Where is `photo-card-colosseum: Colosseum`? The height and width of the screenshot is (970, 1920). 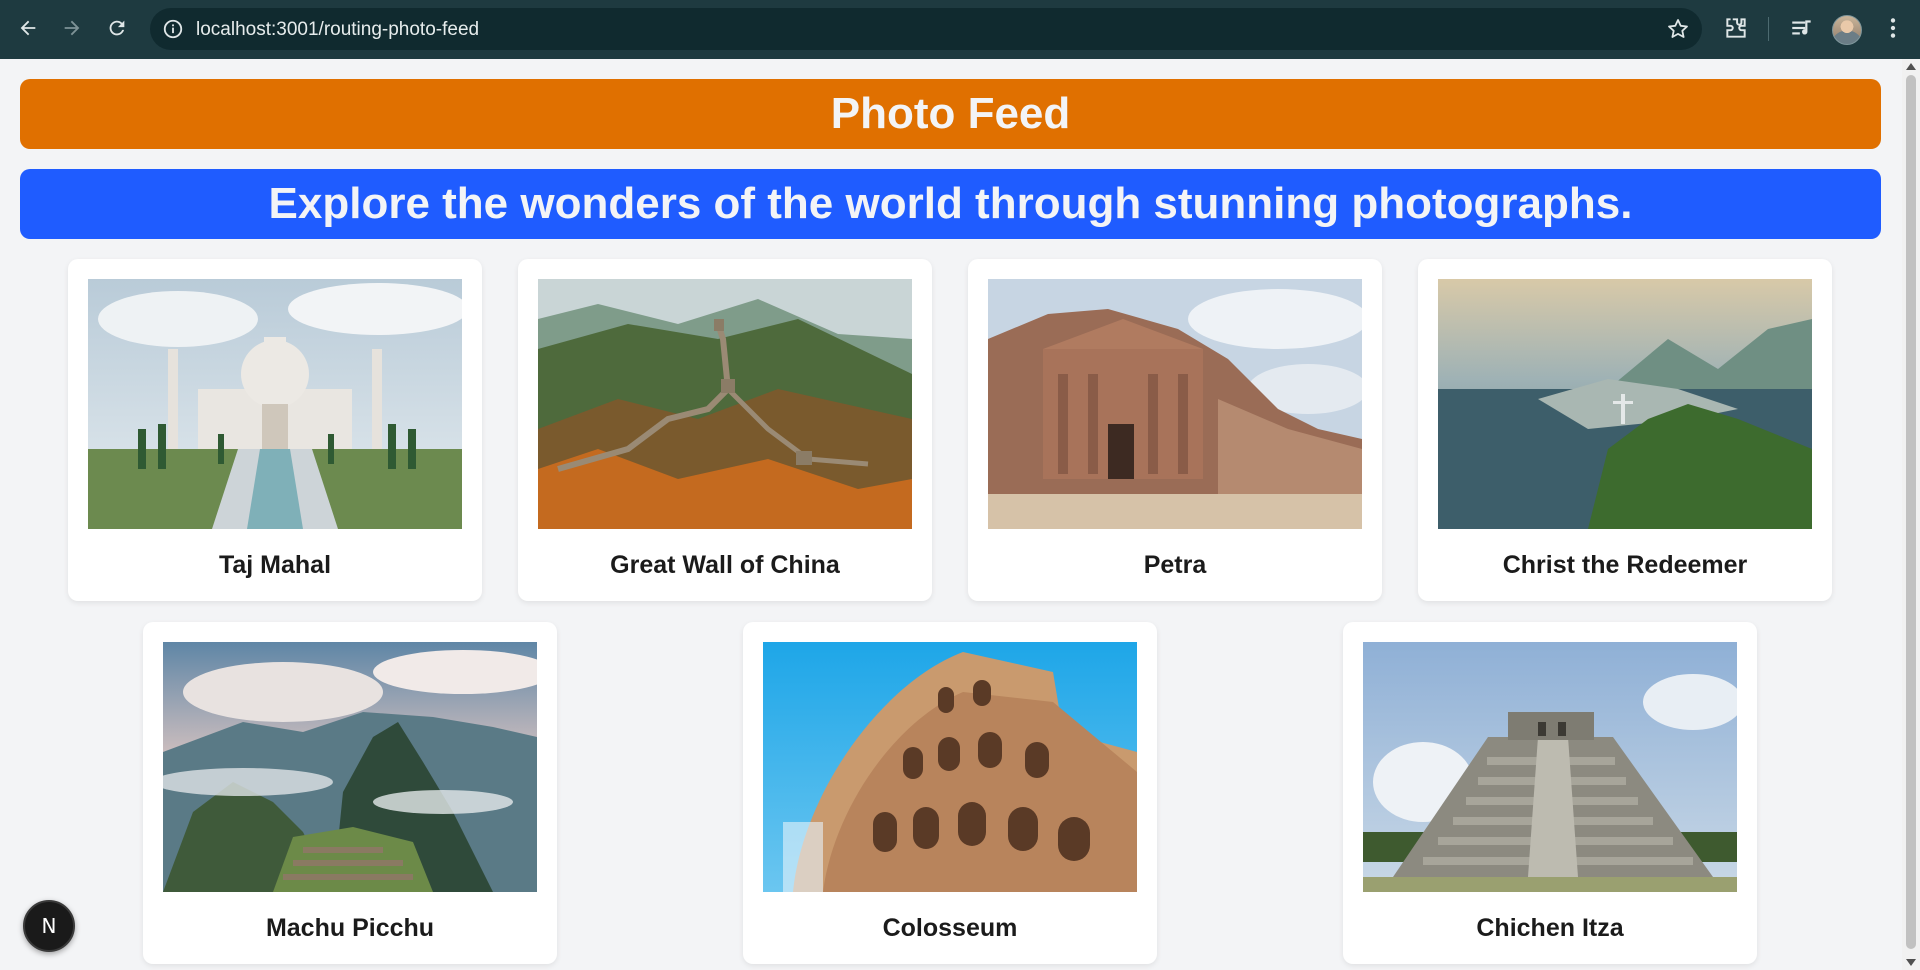
photo-card-colosseum: Colosseum is located at coordinates (950, 793).